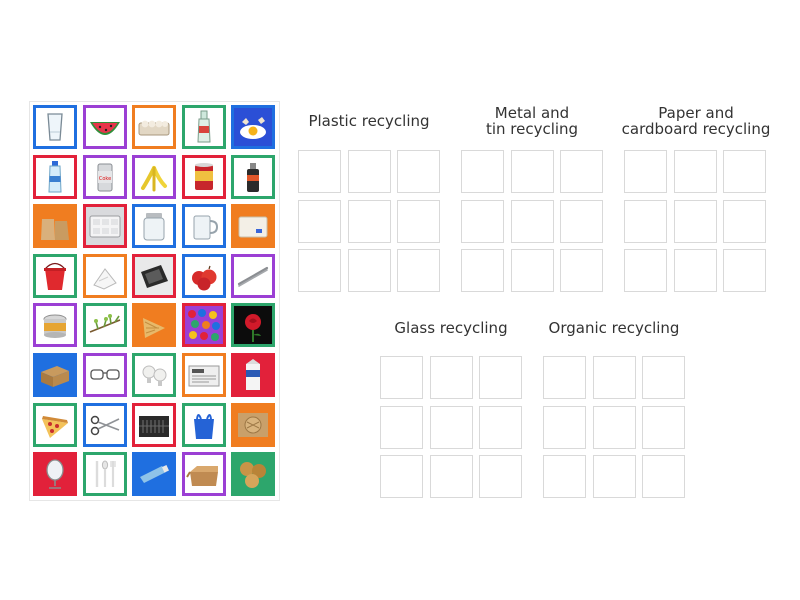 This screenshot has width=800, height=600. I want to click on item-tile-plastic-water-bottle, so click(55, 176).